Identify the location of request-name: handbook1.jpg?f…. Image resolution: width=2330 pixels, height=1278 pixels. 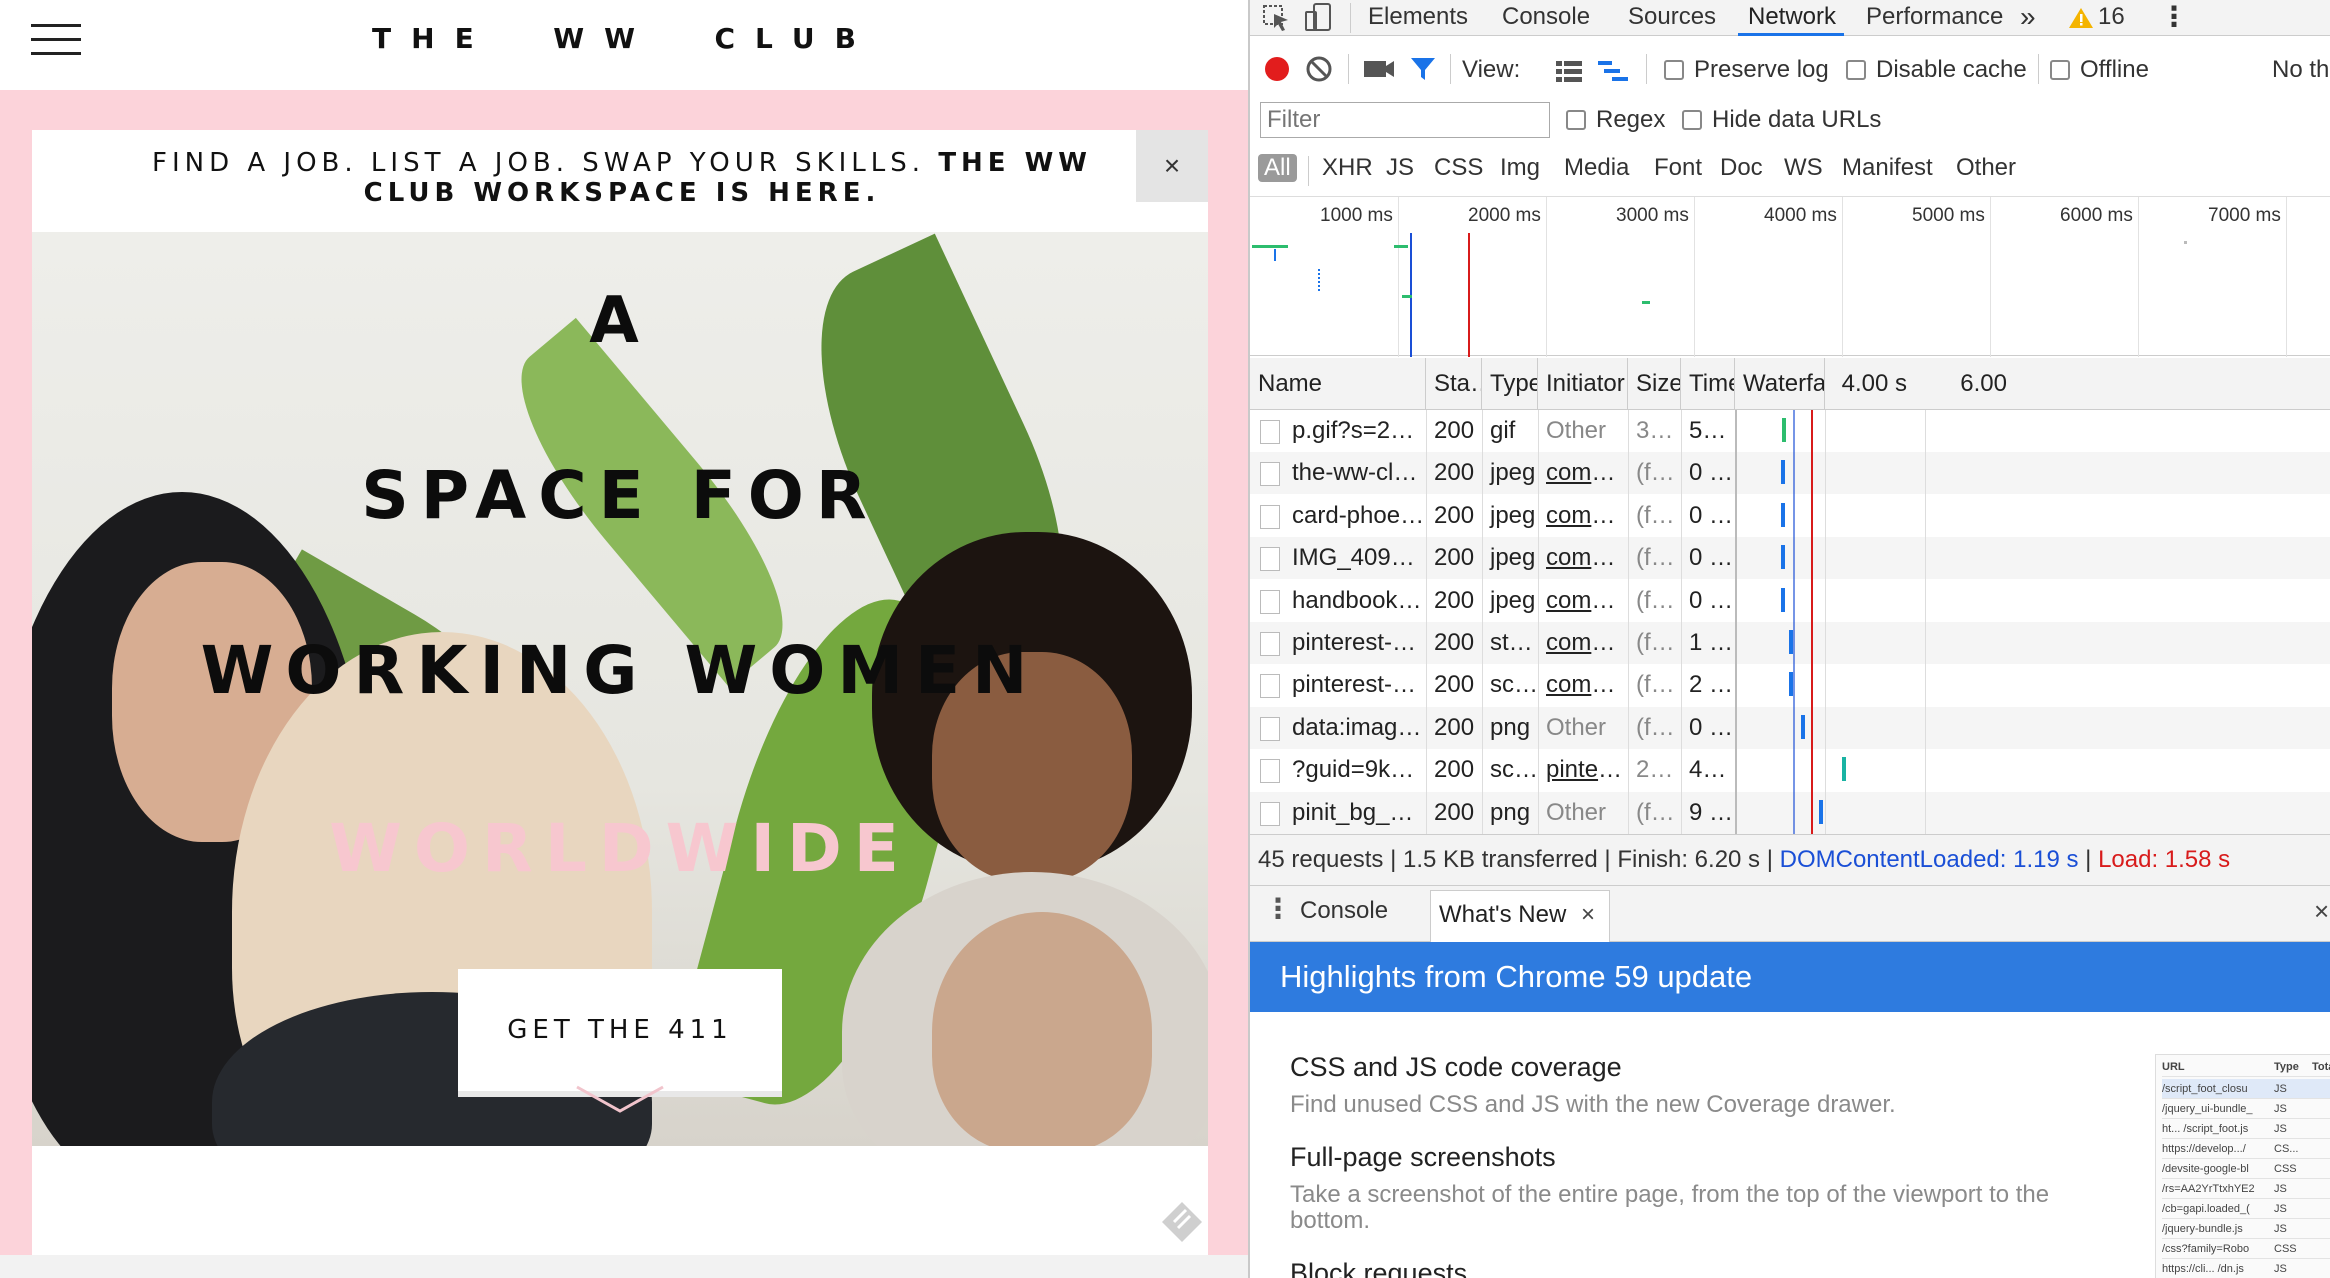
(1355, 601).